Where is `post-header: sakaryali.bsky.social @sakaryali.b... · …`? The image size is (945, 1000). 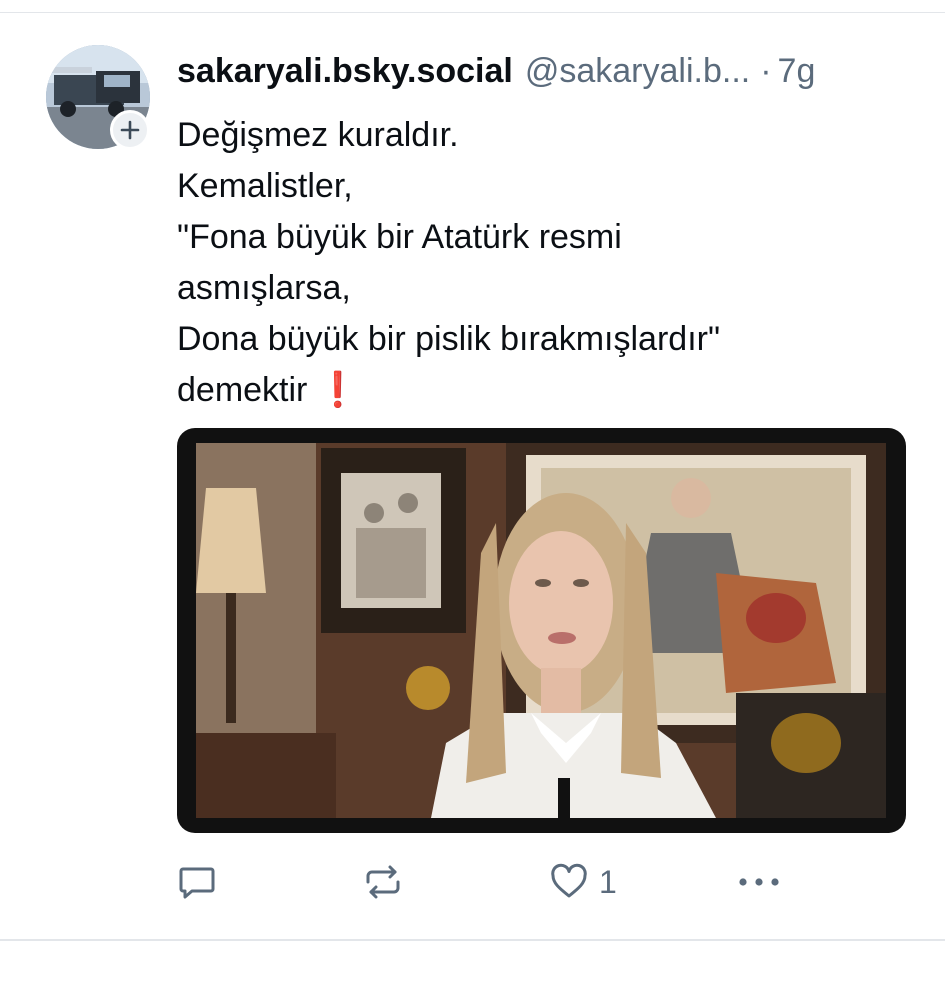 post-header: sakaryali.bsky.social @sakaryali.b... · … is located at coordinates (547, 74).